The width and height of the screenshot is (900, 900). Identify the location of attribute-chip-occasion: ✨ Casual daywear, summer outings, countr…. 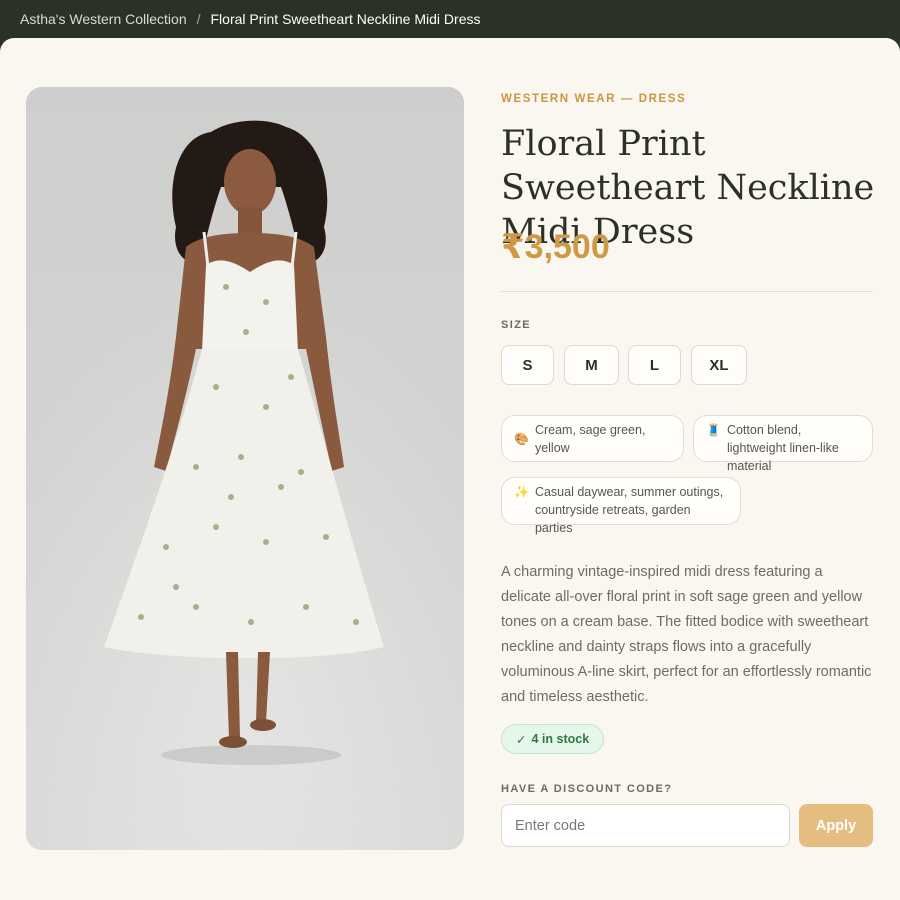
(621, 506).